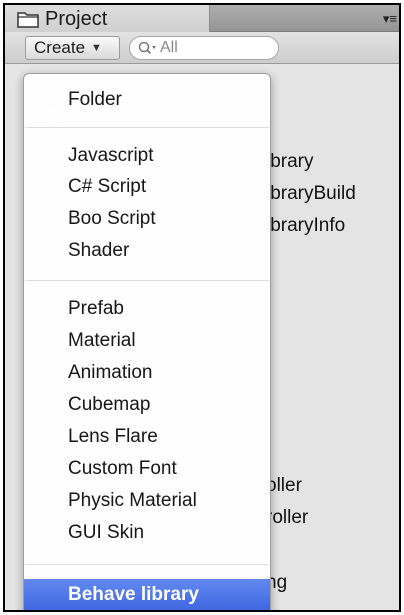 The width and height of the screenshot is (404, 615). I want to click on tree-item: oller, so click(284, 486).